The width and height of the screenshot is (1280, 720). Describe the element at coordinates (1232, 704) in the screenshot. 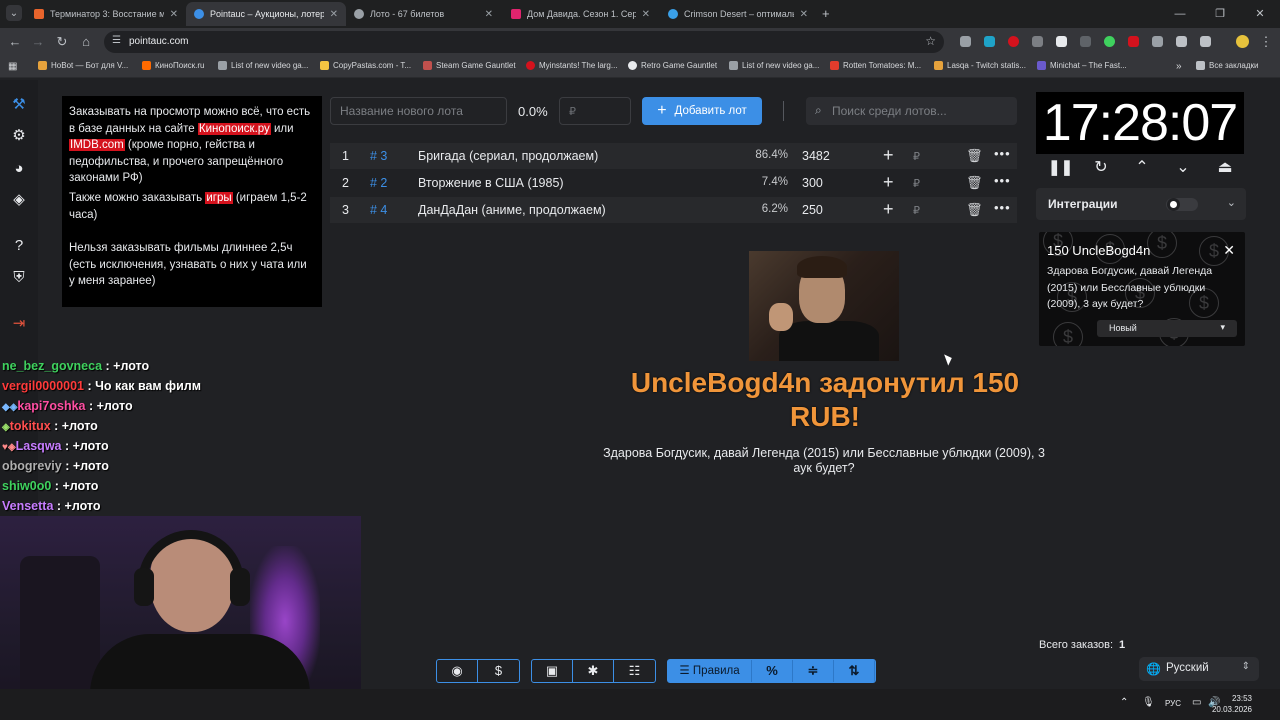

I see `tray-clock: 23:53 20.03.2026` at that location.